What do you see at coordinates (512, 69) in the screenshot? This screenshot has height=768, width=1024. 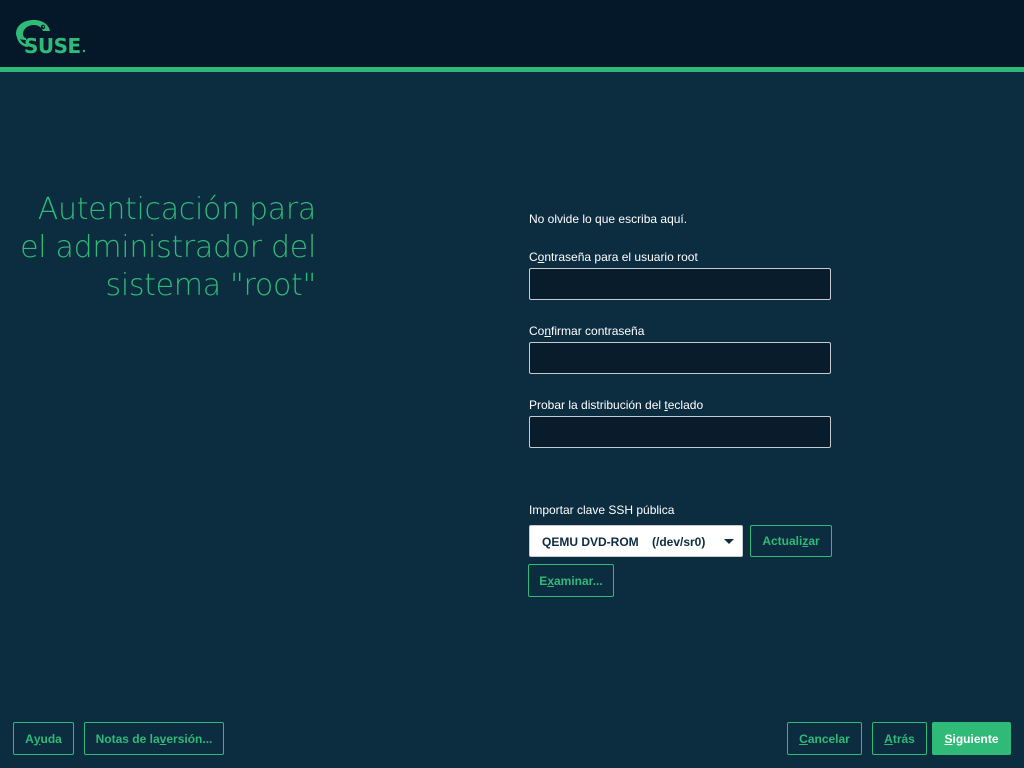 I see `header-accent-line` at bounding box center [512, 69].